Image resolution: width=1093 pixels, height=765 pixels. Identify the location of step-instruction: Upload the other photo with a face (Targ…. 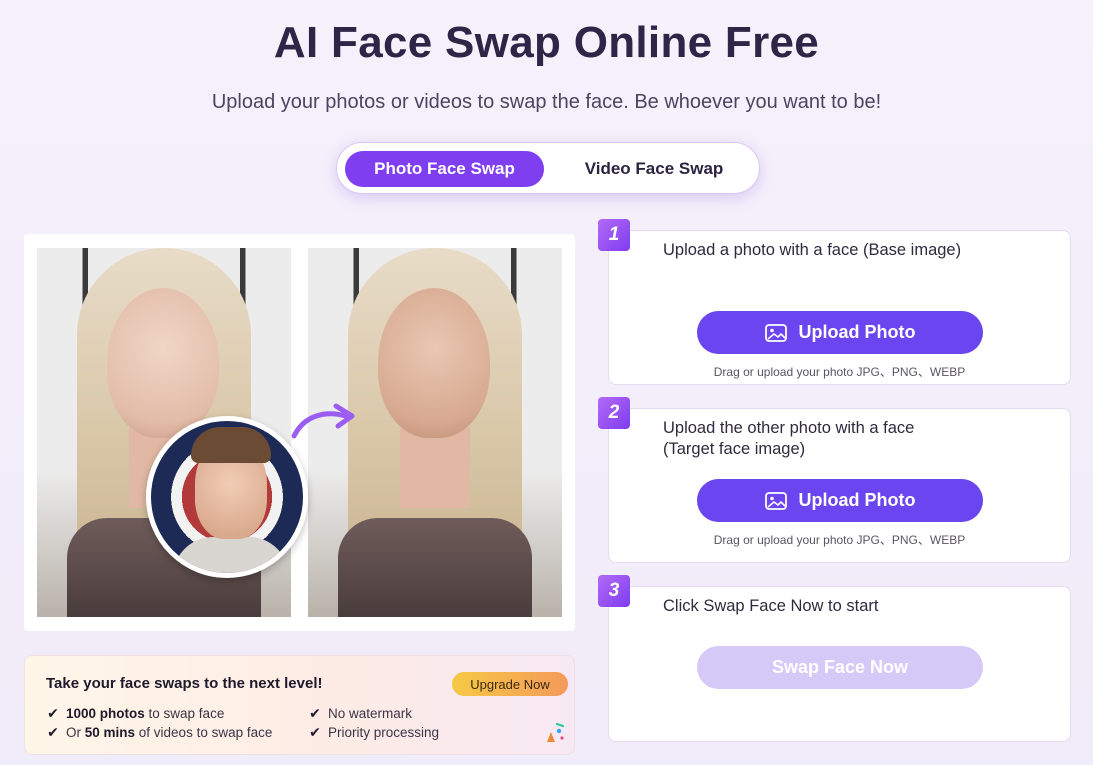
(789, 438).